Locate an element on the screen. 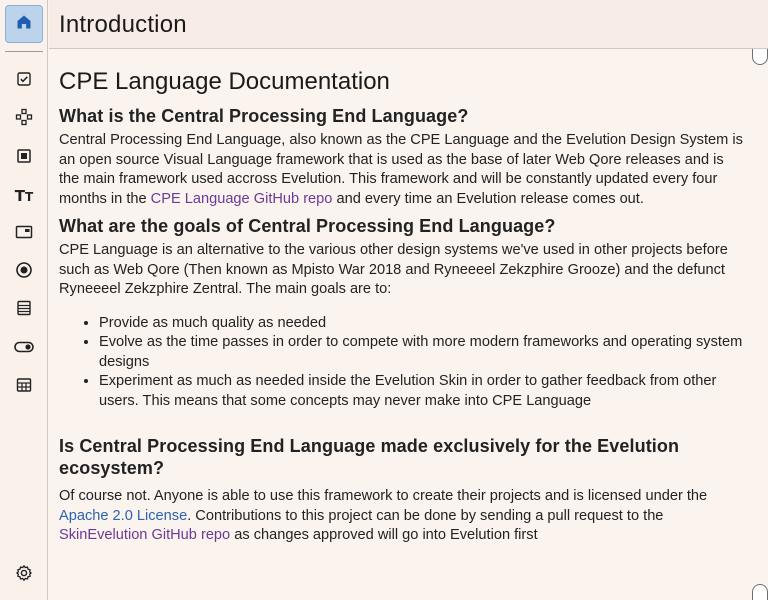  sidebar-item-buttons is located at coordinates (24, 158).